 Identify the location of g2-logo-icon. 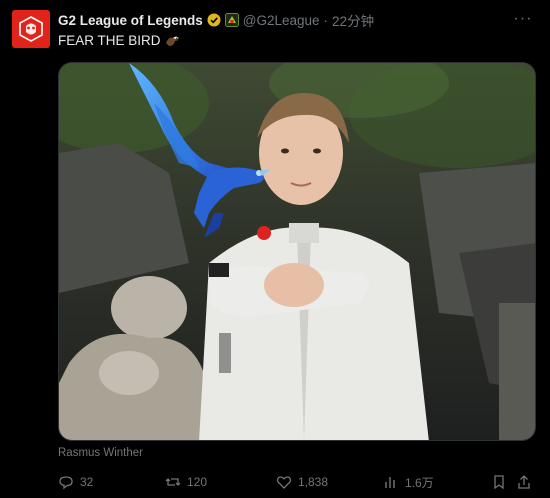
(31, 29).